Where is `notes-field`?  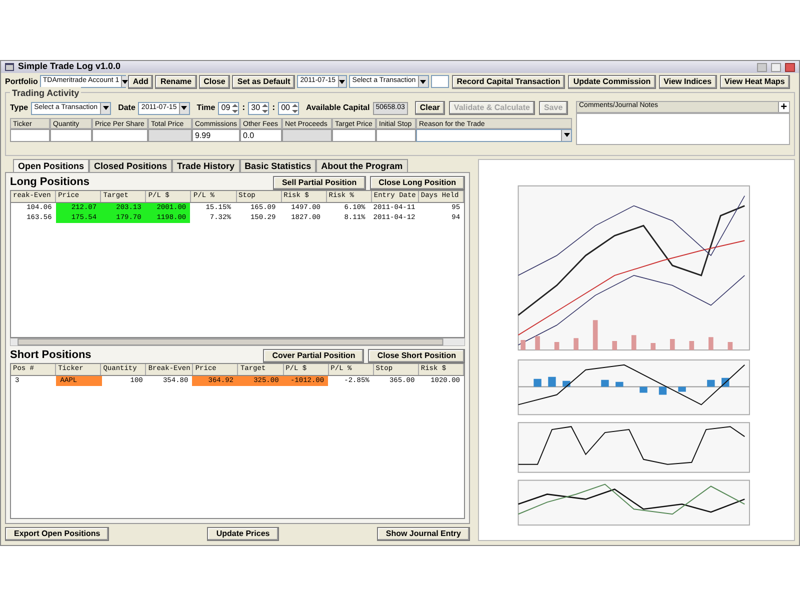
notes-field is located at coordinates (683, 128).